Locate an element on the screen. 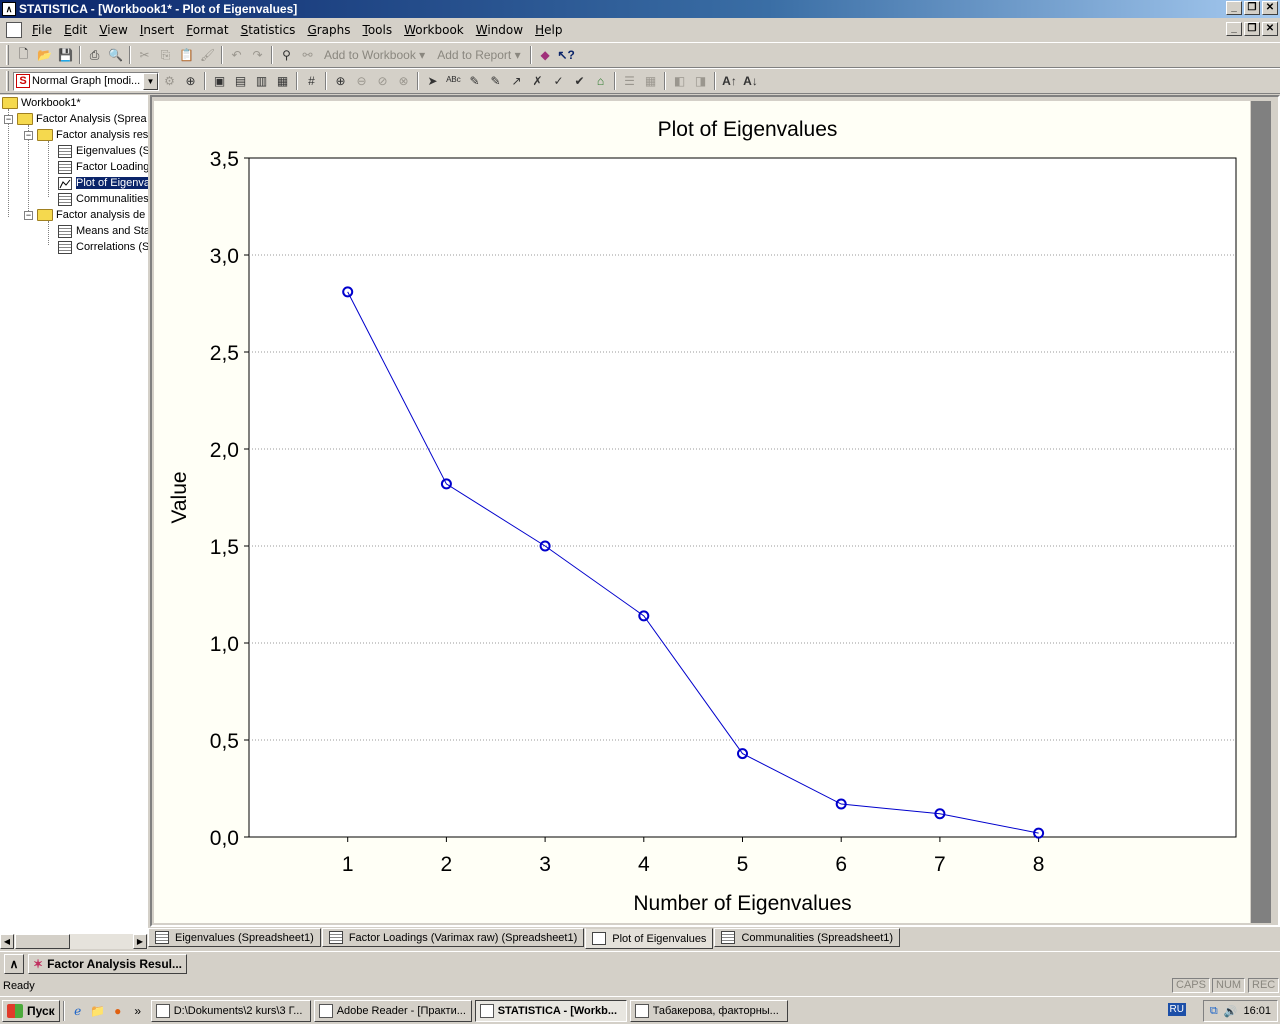 Image resolution: width=1280 pixels, height=1024 pixels. menu-file: File is located at coordinates (42, 30).